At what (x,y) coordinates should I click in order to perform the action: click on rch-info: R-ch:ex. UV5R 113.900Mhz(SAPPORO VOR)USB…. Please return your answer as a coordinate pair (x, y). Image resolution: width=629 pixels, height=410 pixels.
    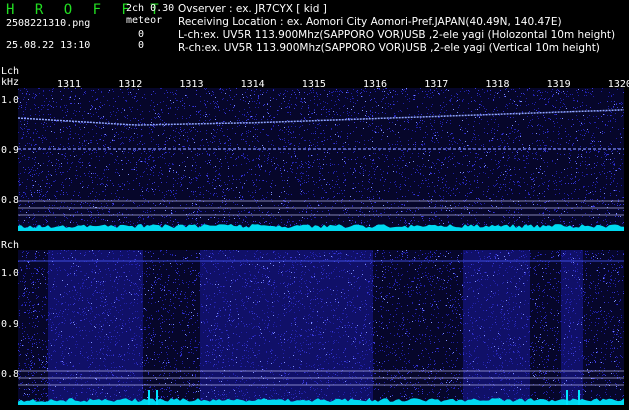
    Looking at the image, I should click on (389, 48).